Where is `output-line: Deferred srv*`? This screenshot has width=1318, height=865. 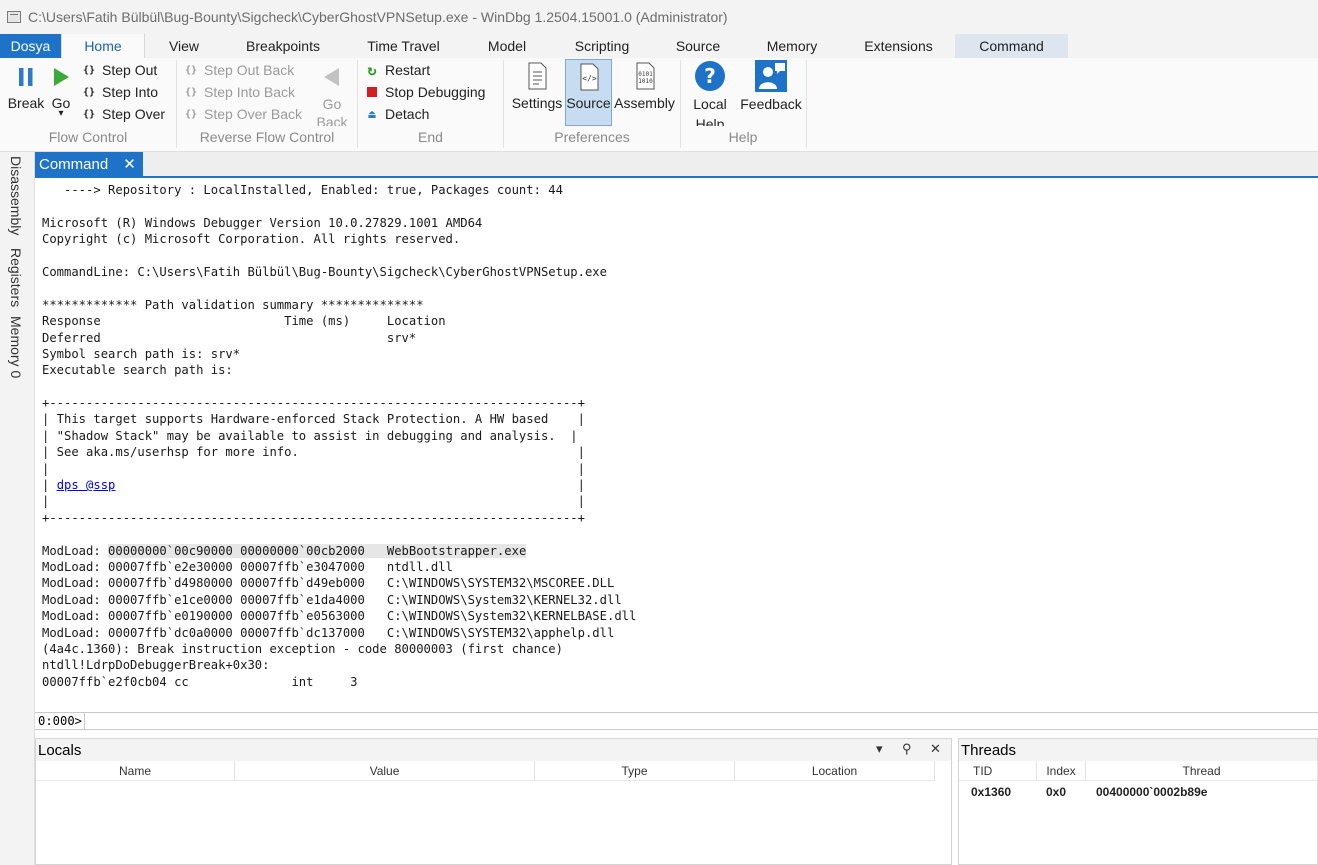
output-line: Deferred srv* is located at coordinates (229, 337).